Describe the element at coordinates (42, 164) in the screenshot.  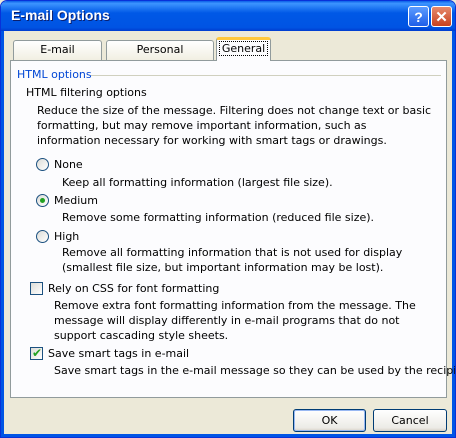
I see `radio-none` at that location.